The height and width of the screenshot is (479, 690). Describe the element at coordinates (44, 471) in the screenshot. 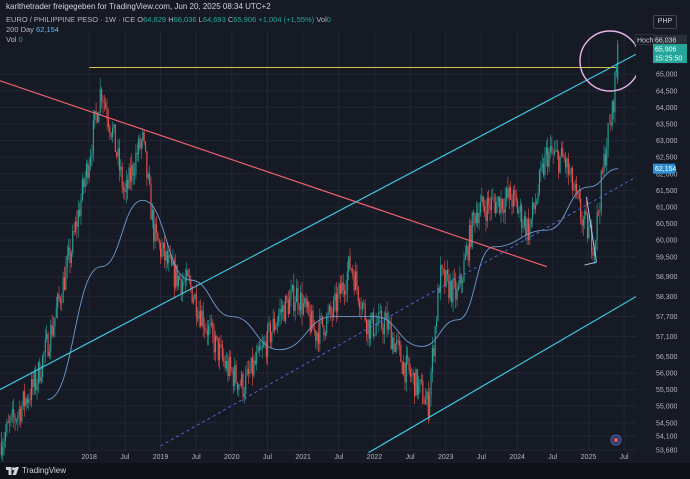

I see `tradingview-brand: TradingView` at that location.